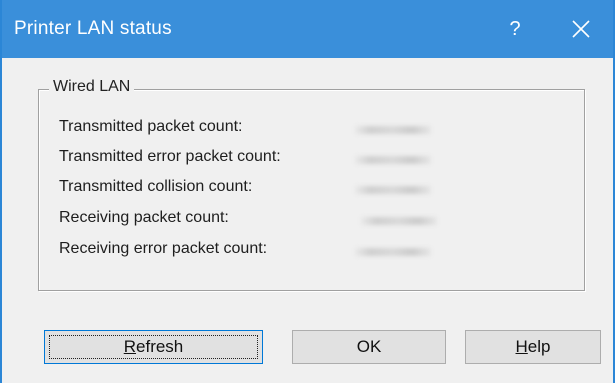 The width and height of the screenshot is (615, 383). I want to click on help-icon: ?, so click(515, 28).